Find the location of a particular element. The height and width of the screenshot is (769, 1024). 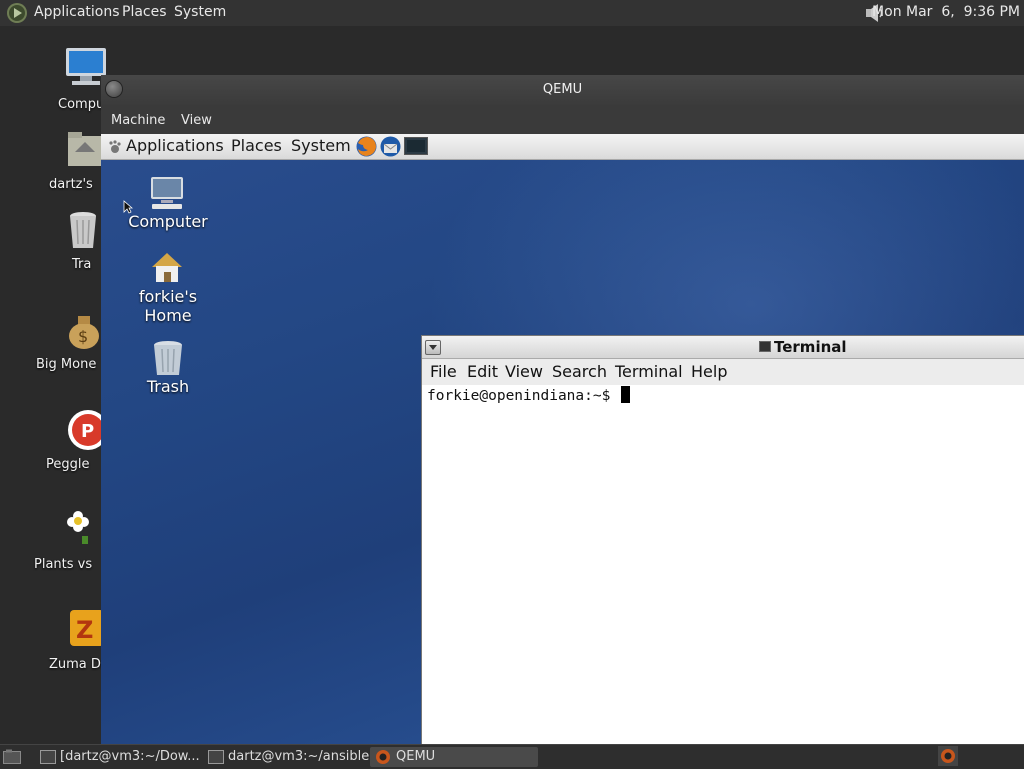

host-icon-label: Peggle is located at coordinates (68, 464).